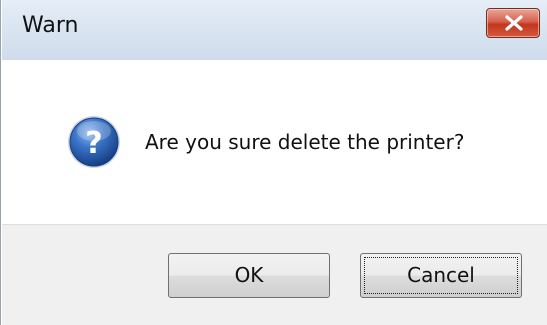 The height and width of the screenshot is (325, 547). I want to click on cancel-button-label: Cancel, so click(441, 275).